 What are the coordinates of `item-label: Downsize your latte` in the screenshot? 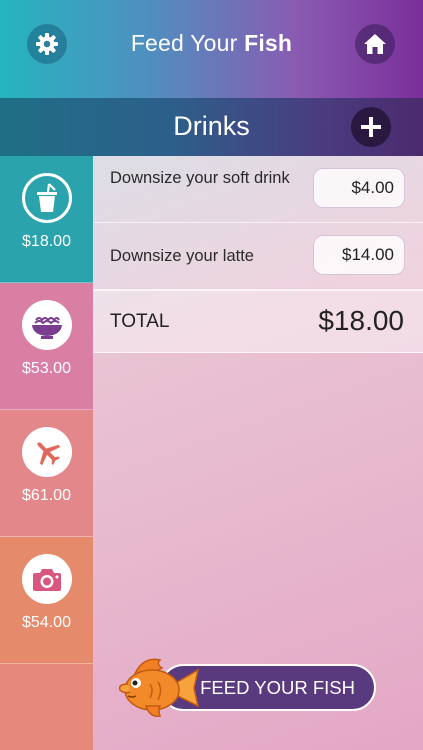 It's located at (182, 256).